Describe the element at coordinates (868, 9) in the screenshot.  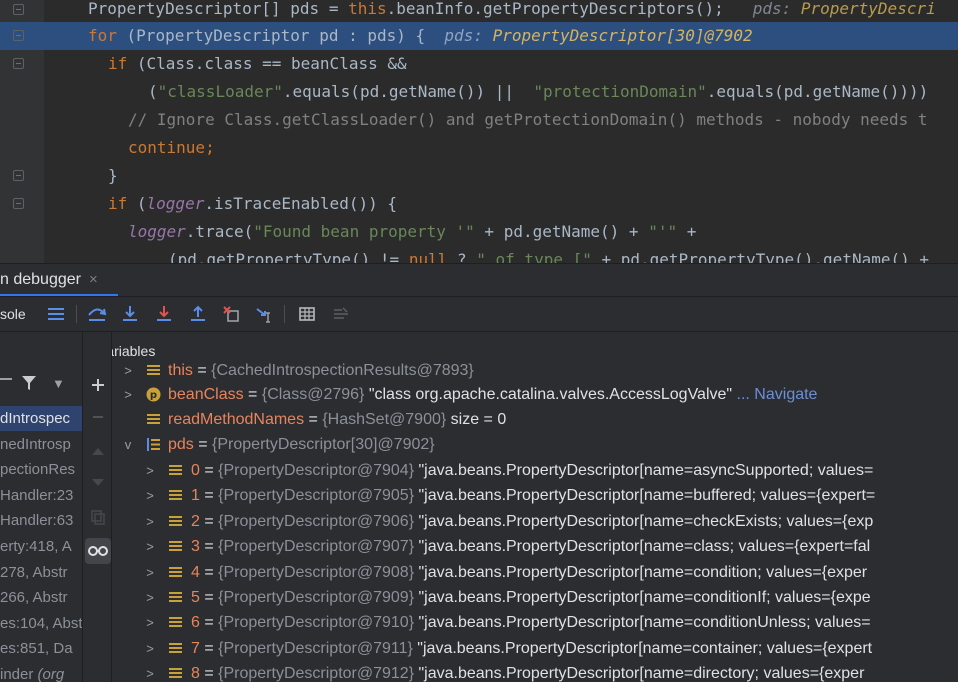
I see `inline-hint-value: PropertyDescri` at that location.